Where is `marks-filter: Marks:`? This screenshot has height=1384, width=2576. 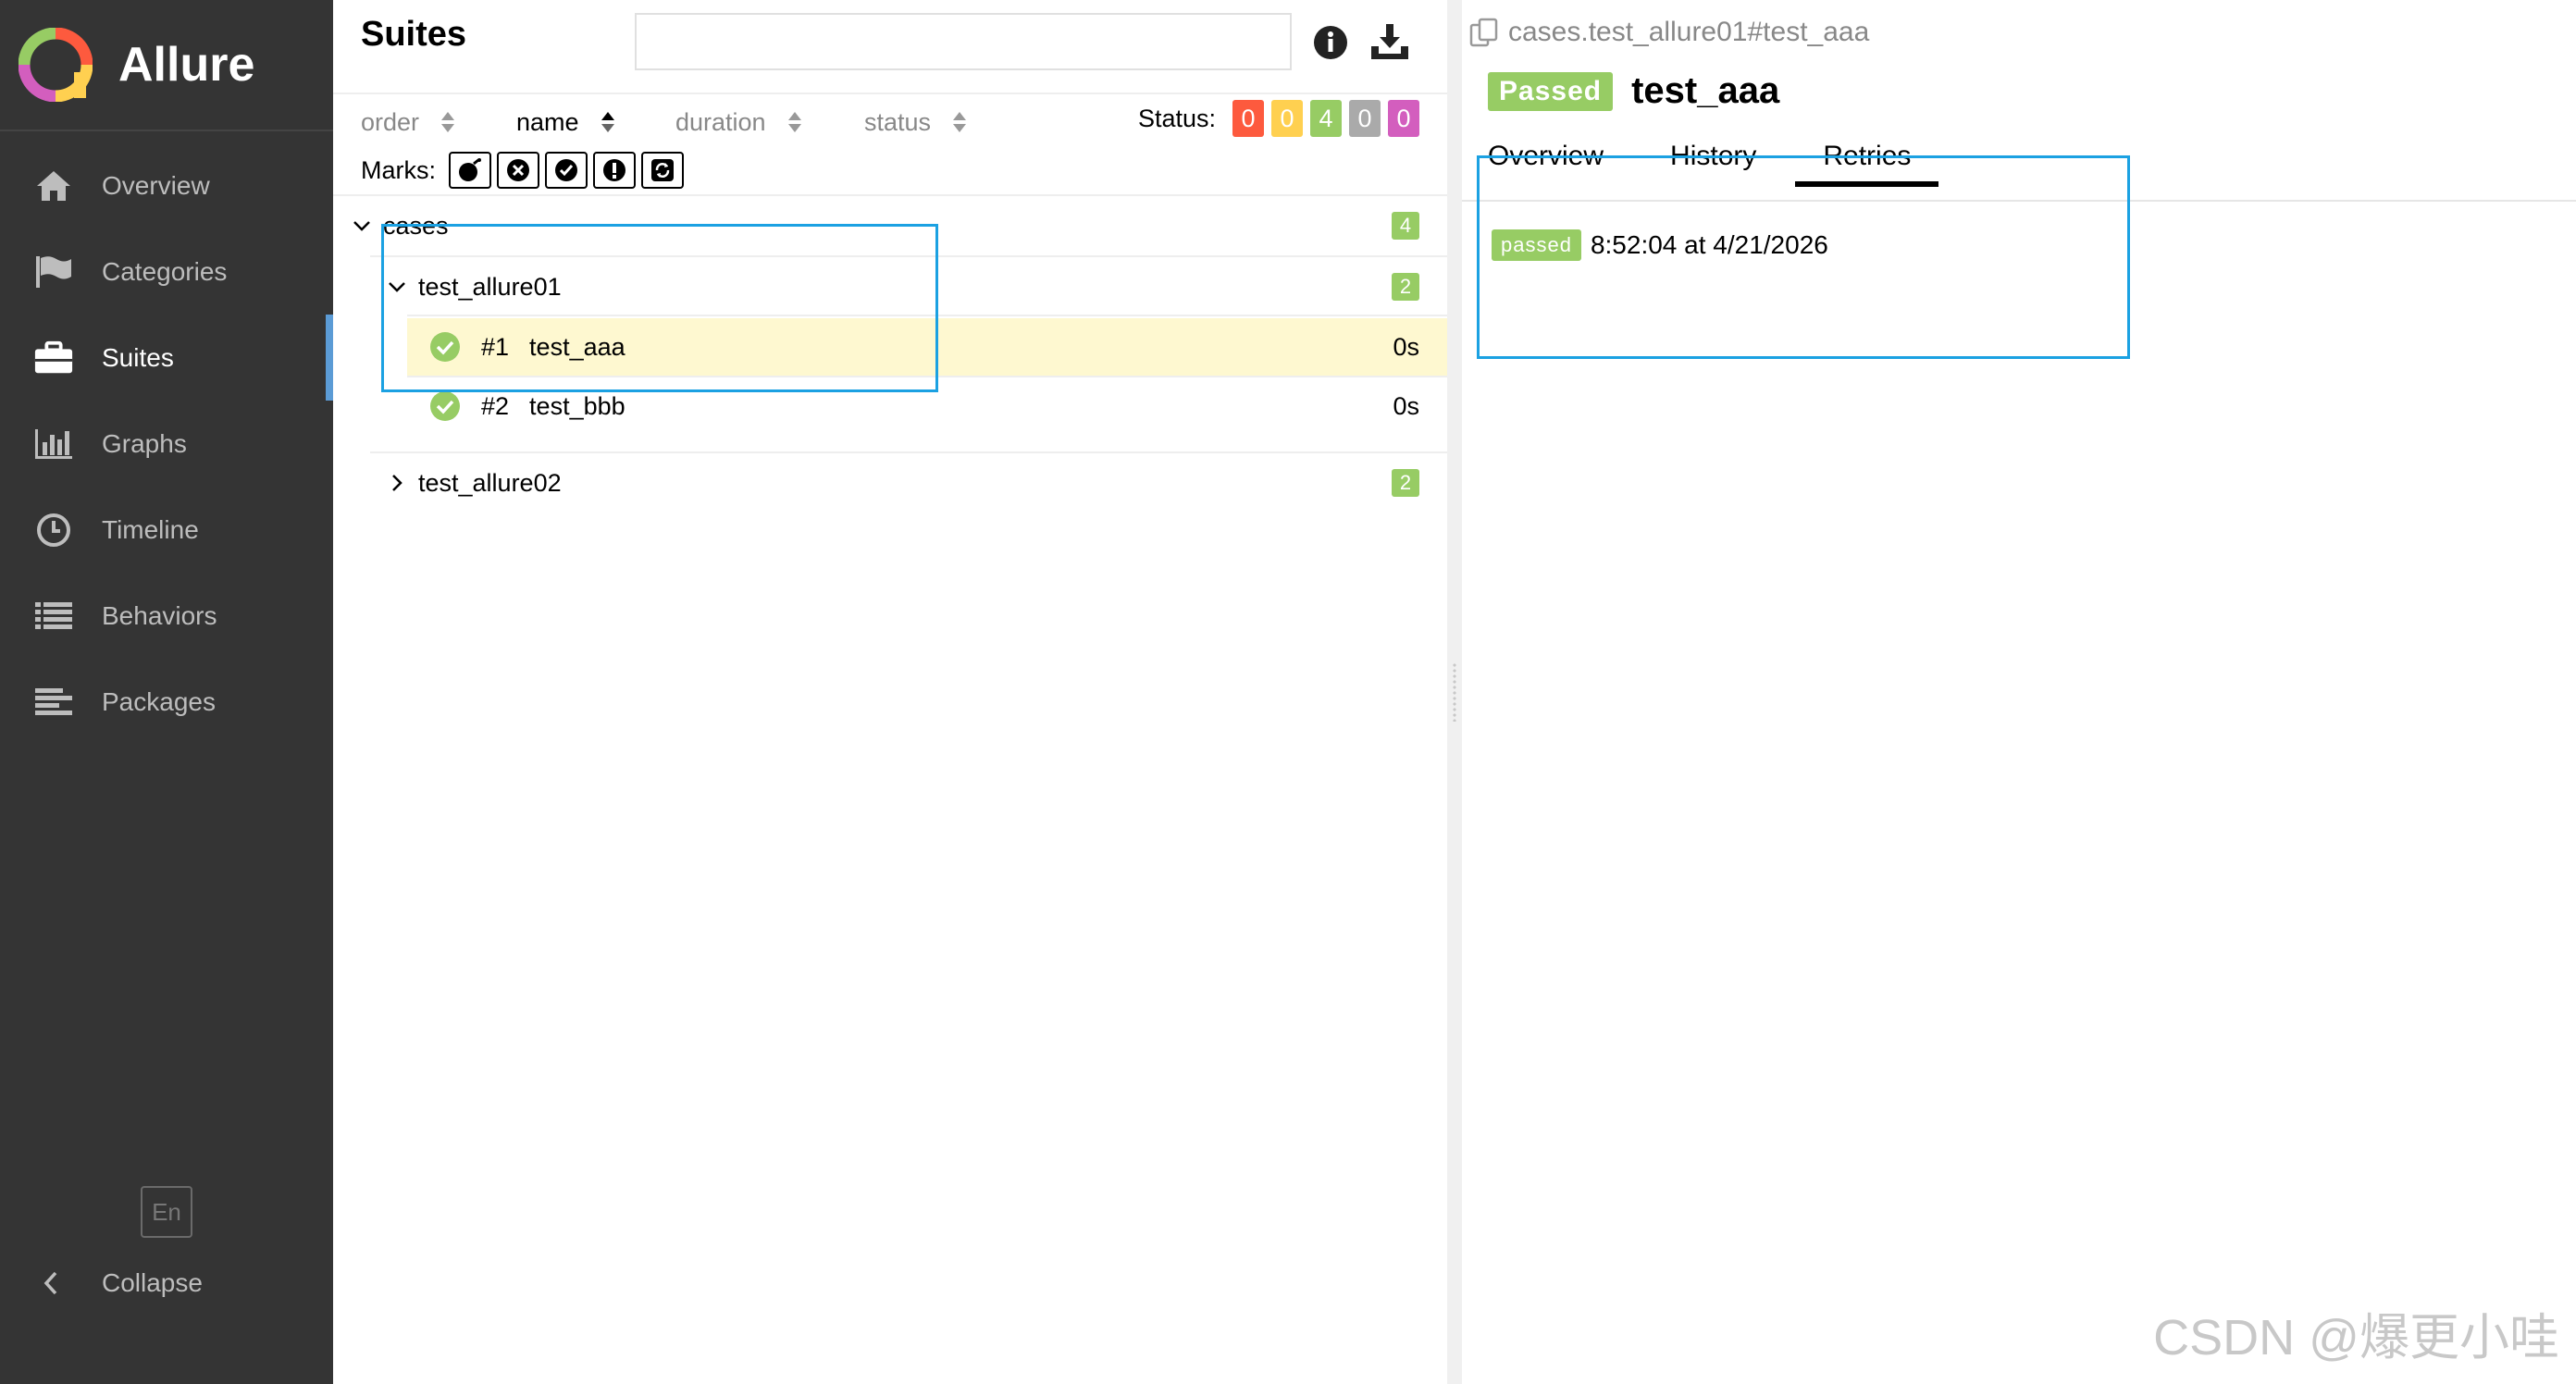
marks-filter: Marks: is located at coordinates (522, 171).